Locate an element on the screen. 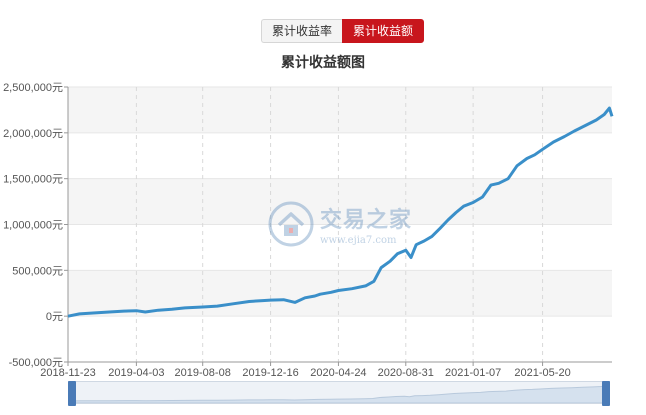 The width and height of the screenshot is (646, 415). zoom-right-handle is located at coordinates (606, 393).